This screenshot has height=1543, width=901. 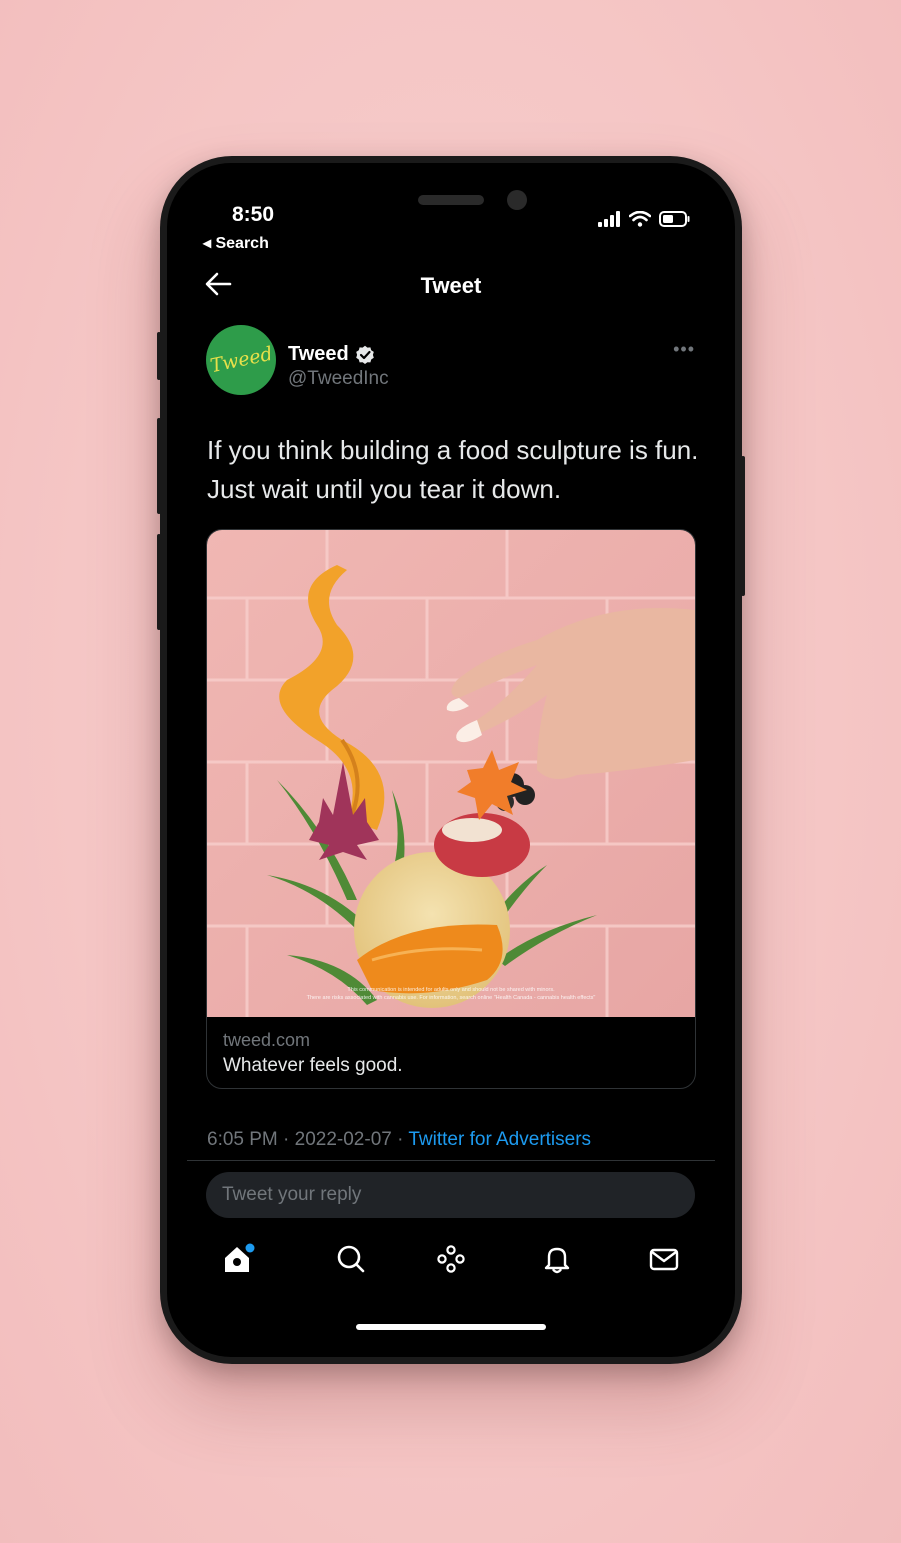 I want to click on status-icons, so click(x=644, y=219).